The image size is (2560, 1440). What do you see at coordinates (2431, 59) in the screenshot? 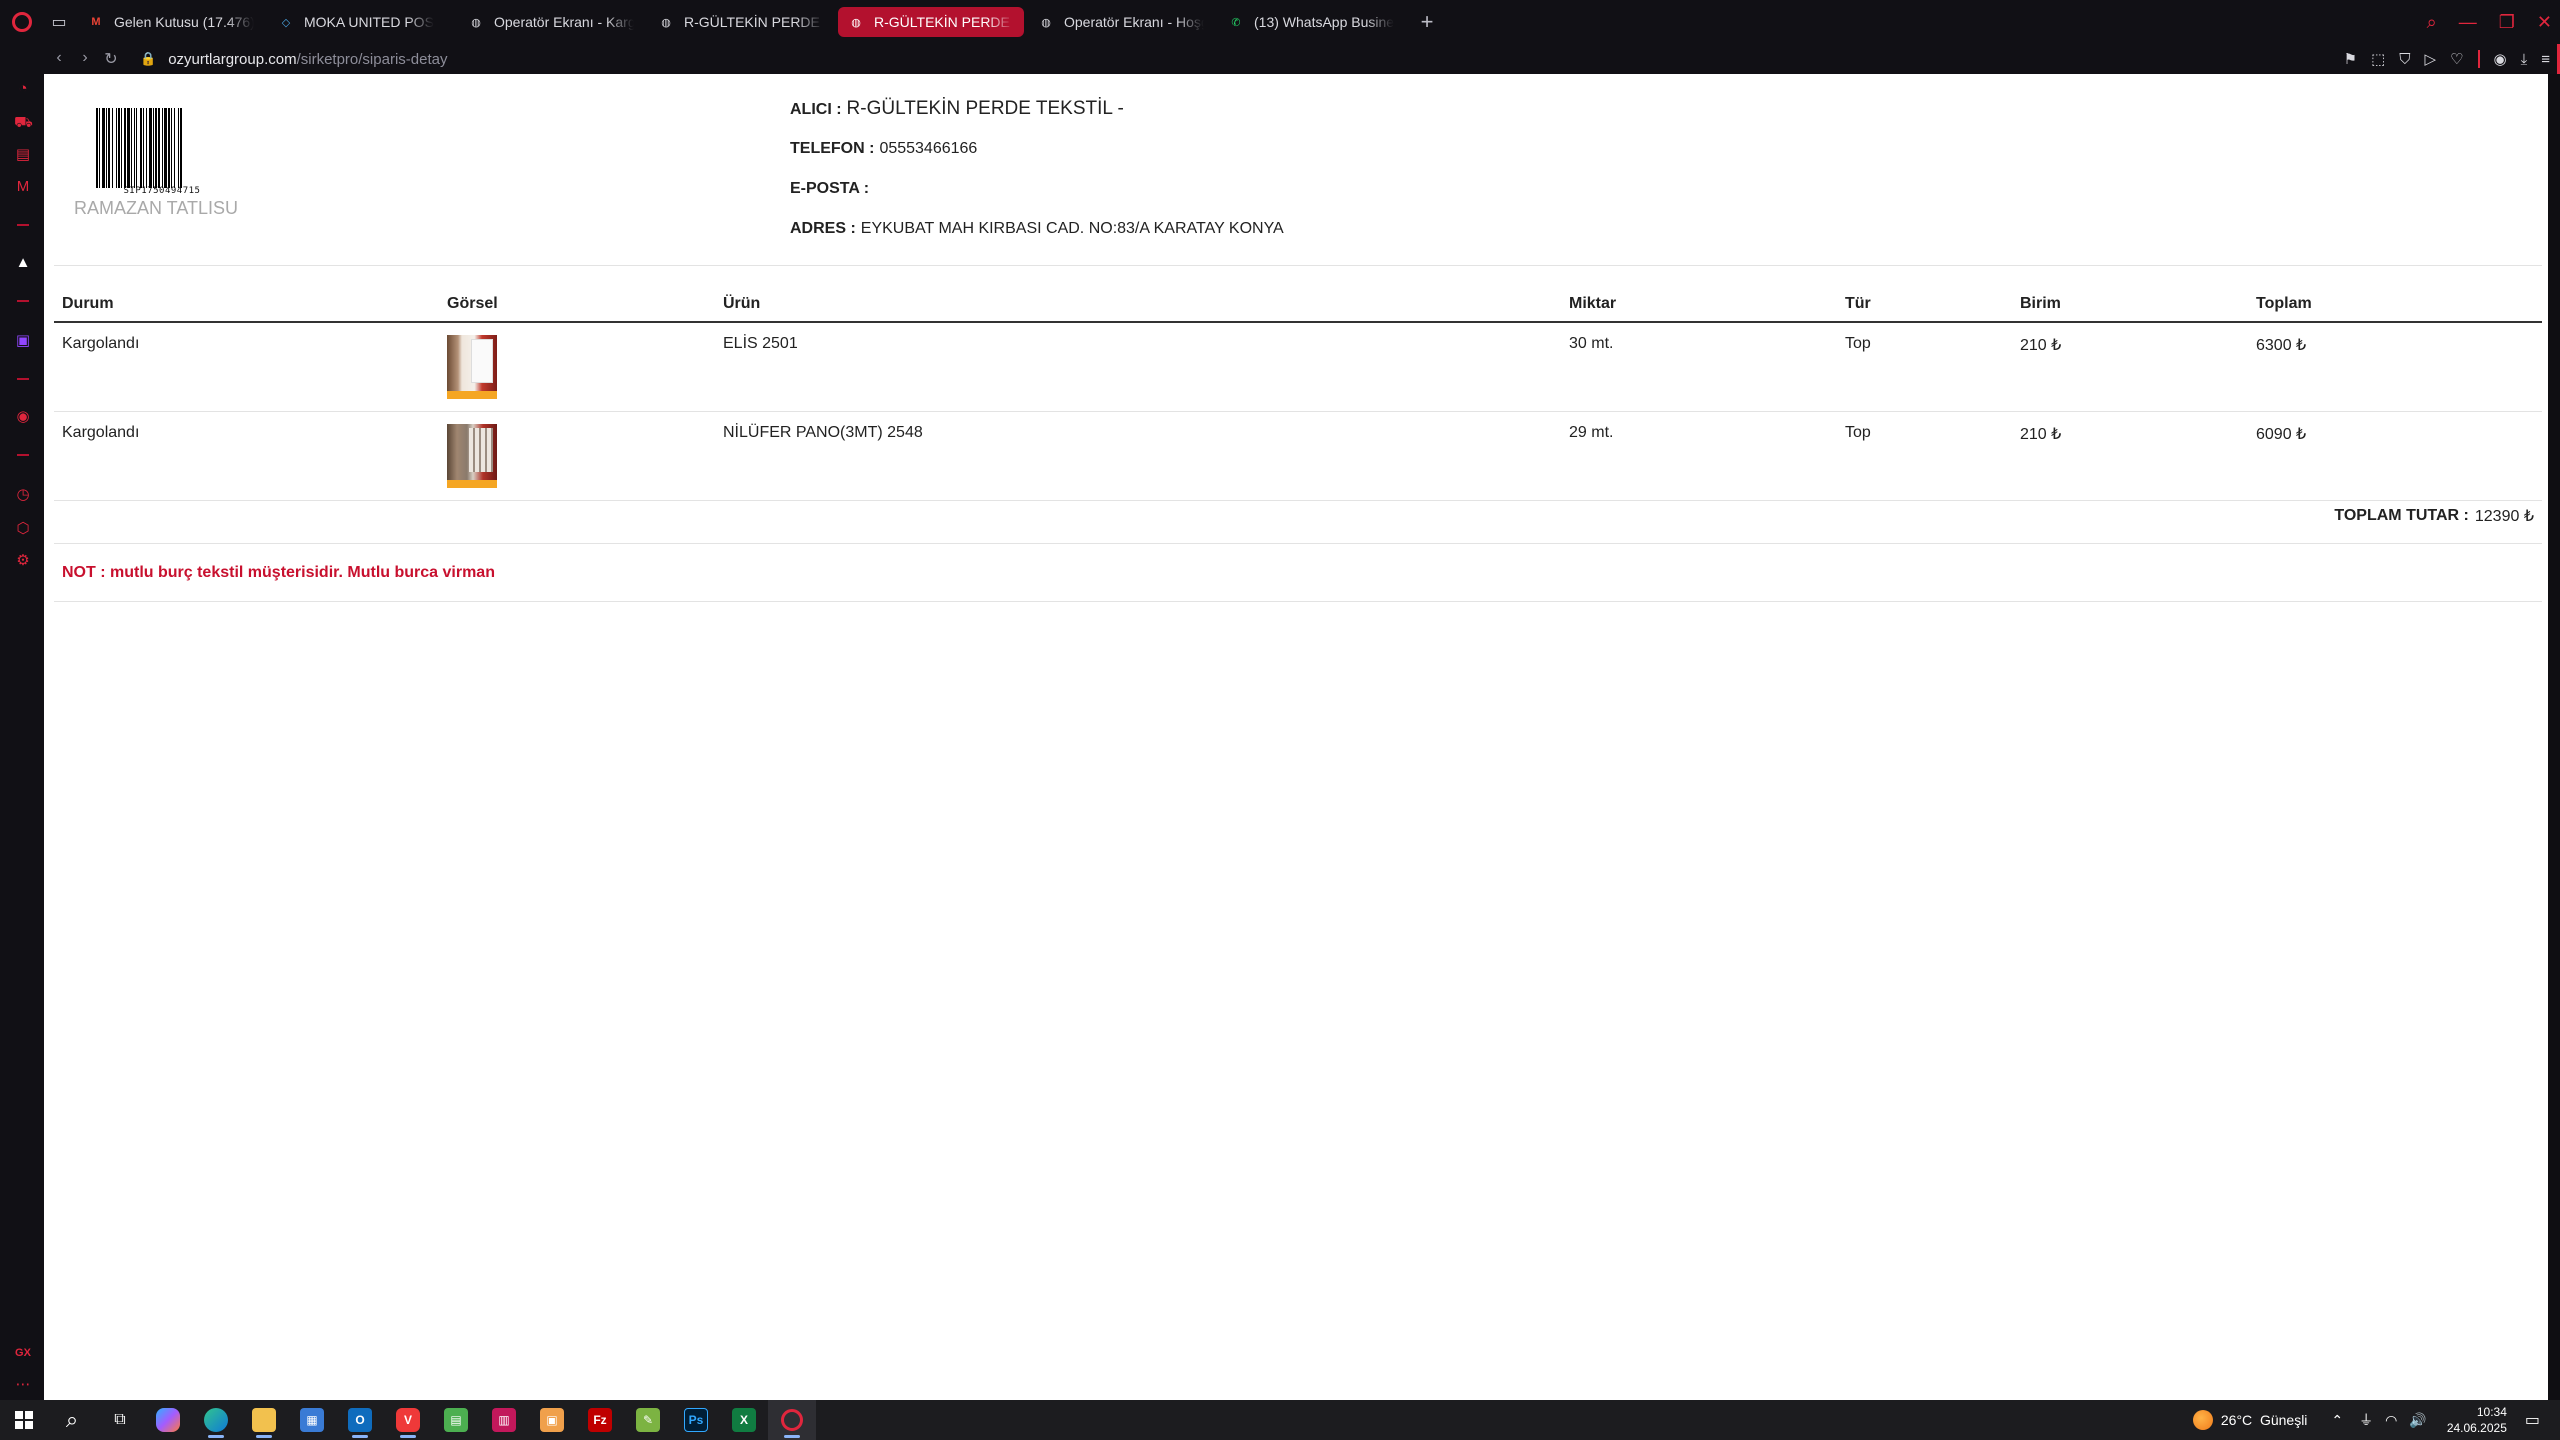
I see `player-icon: ▷` at bounding box center [2431, 59].